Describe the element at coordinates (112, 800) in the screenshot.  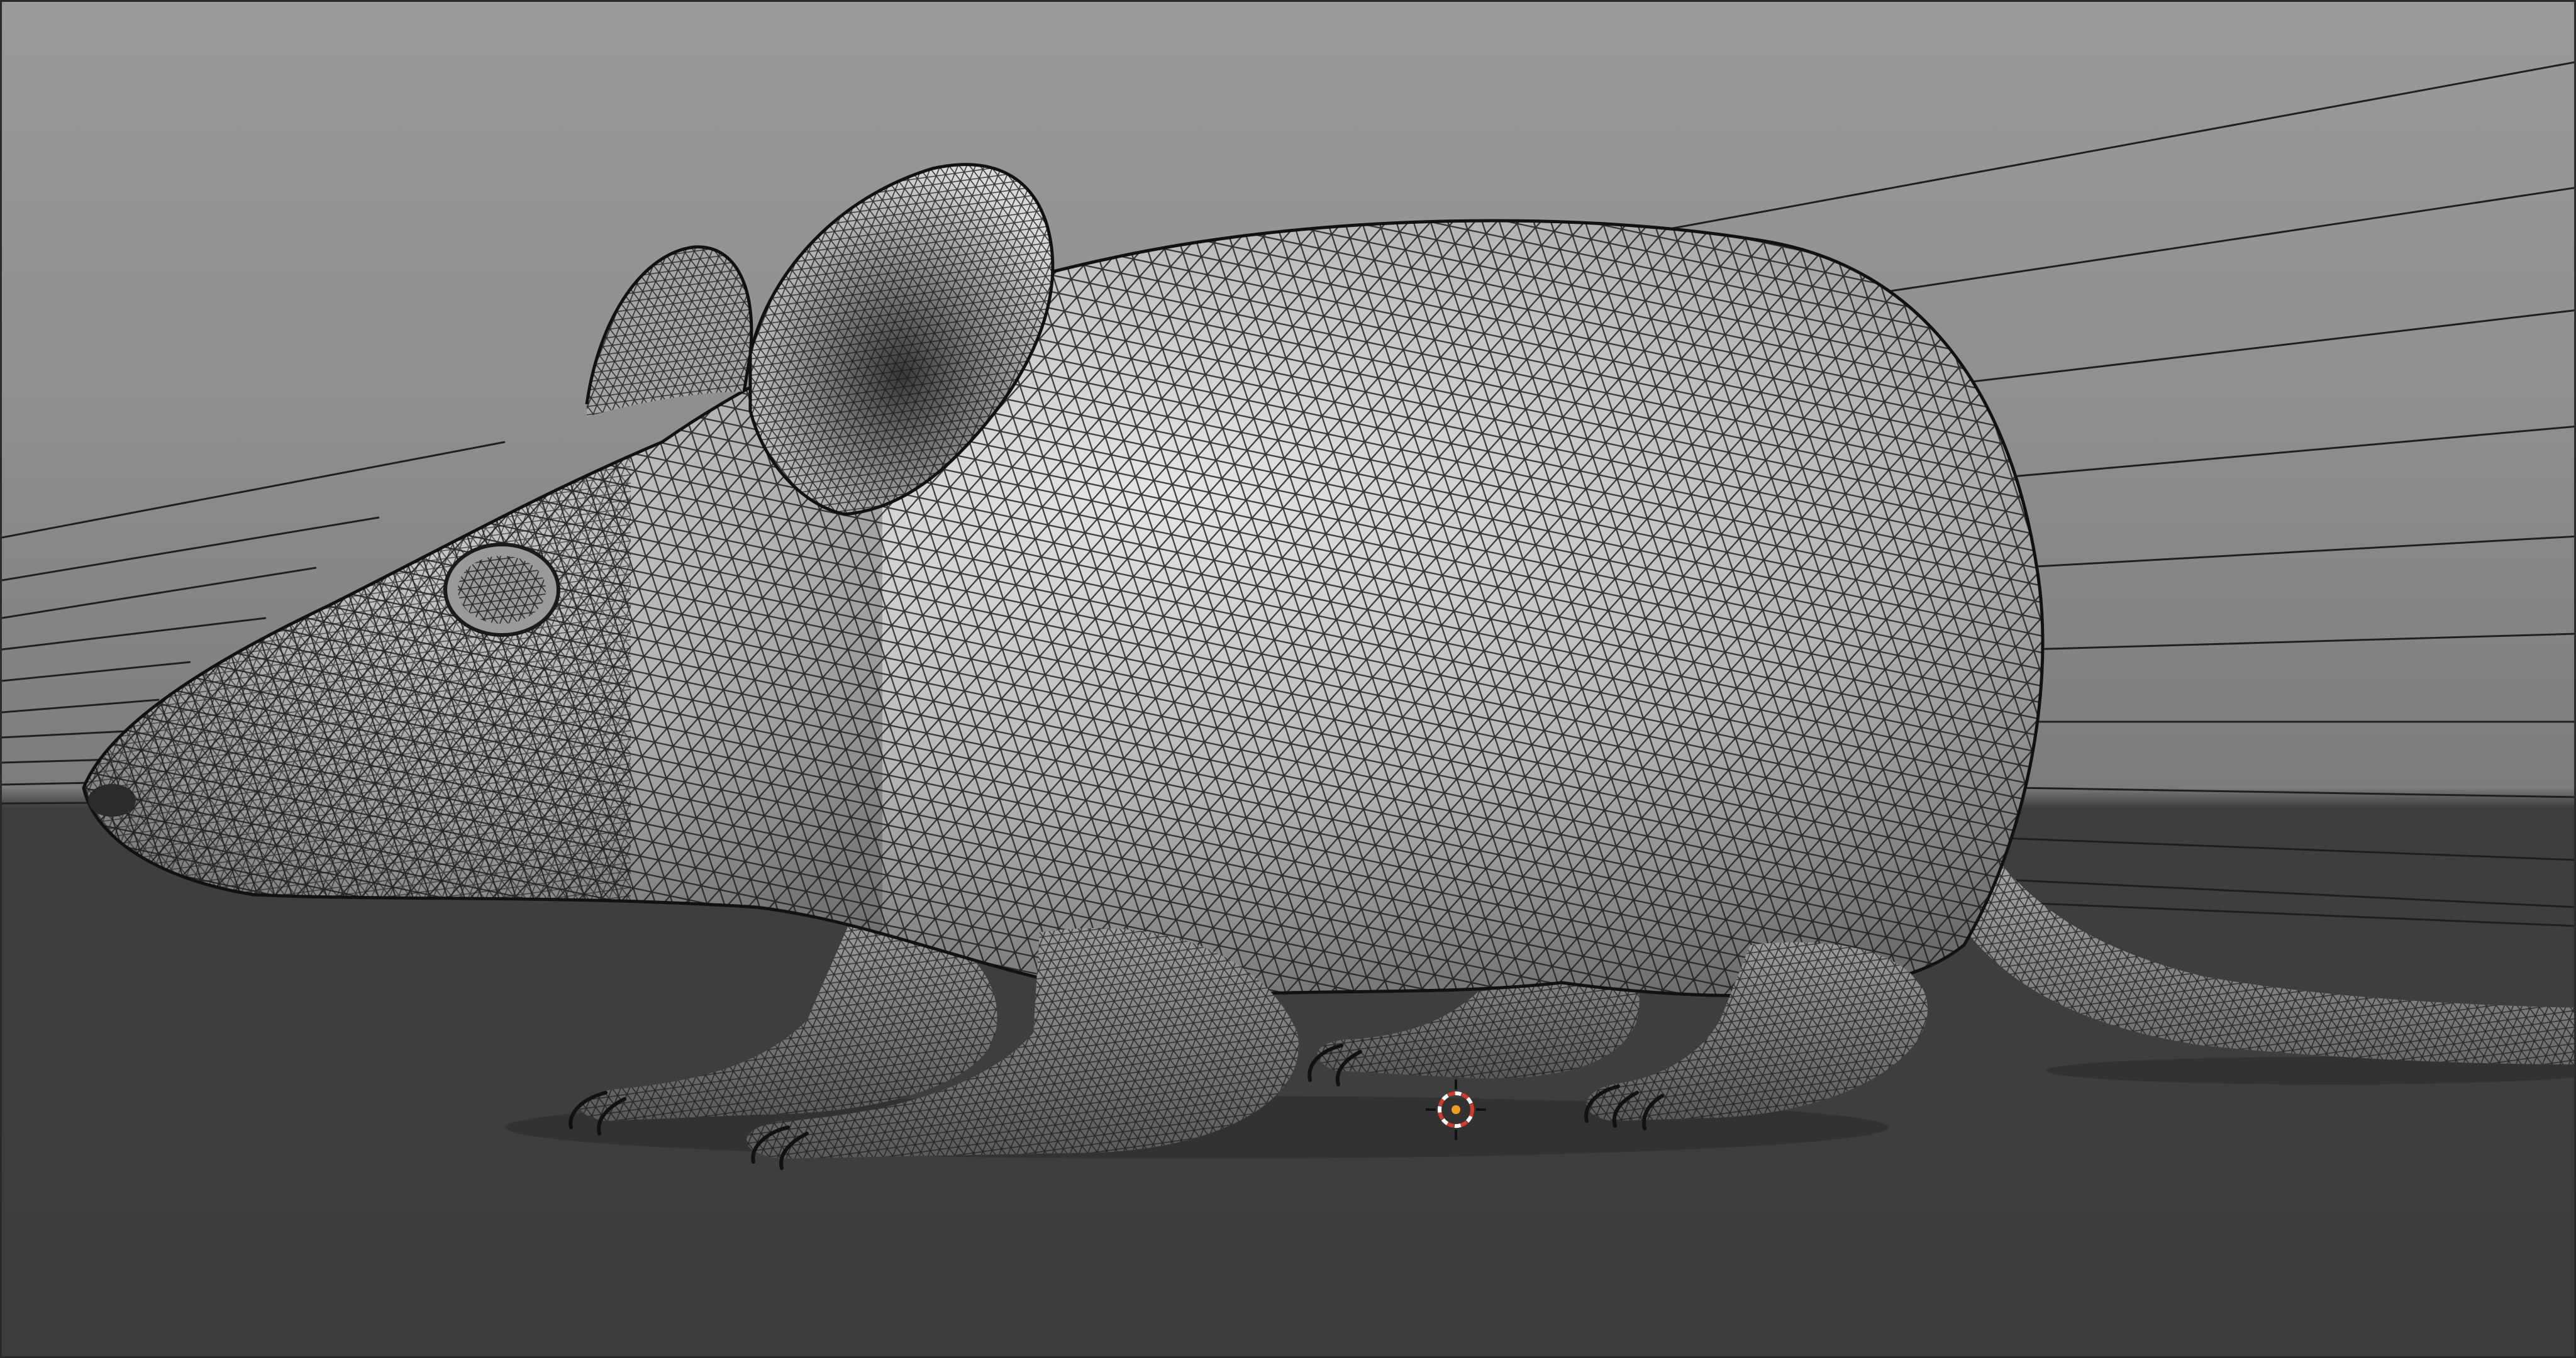
I see `mouse-nose` at that location.